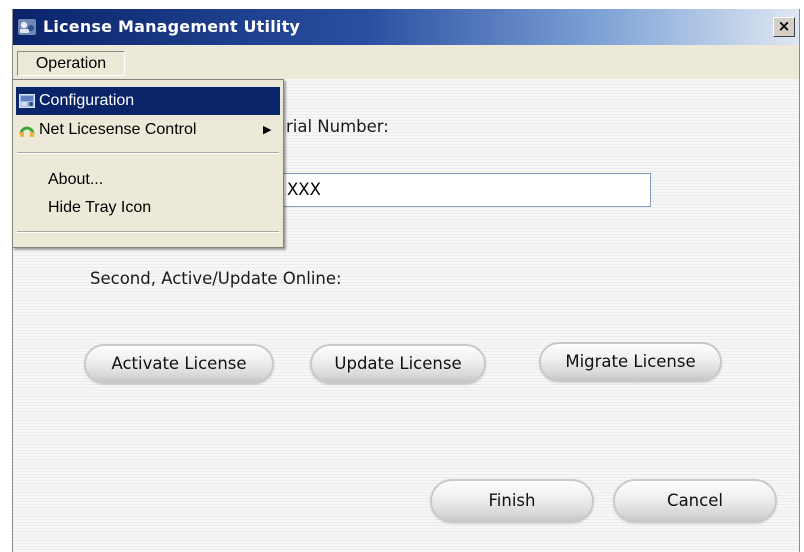 This screenshot has width=804, height=552. I want to click on close-icon: ×, so click(784, 26).